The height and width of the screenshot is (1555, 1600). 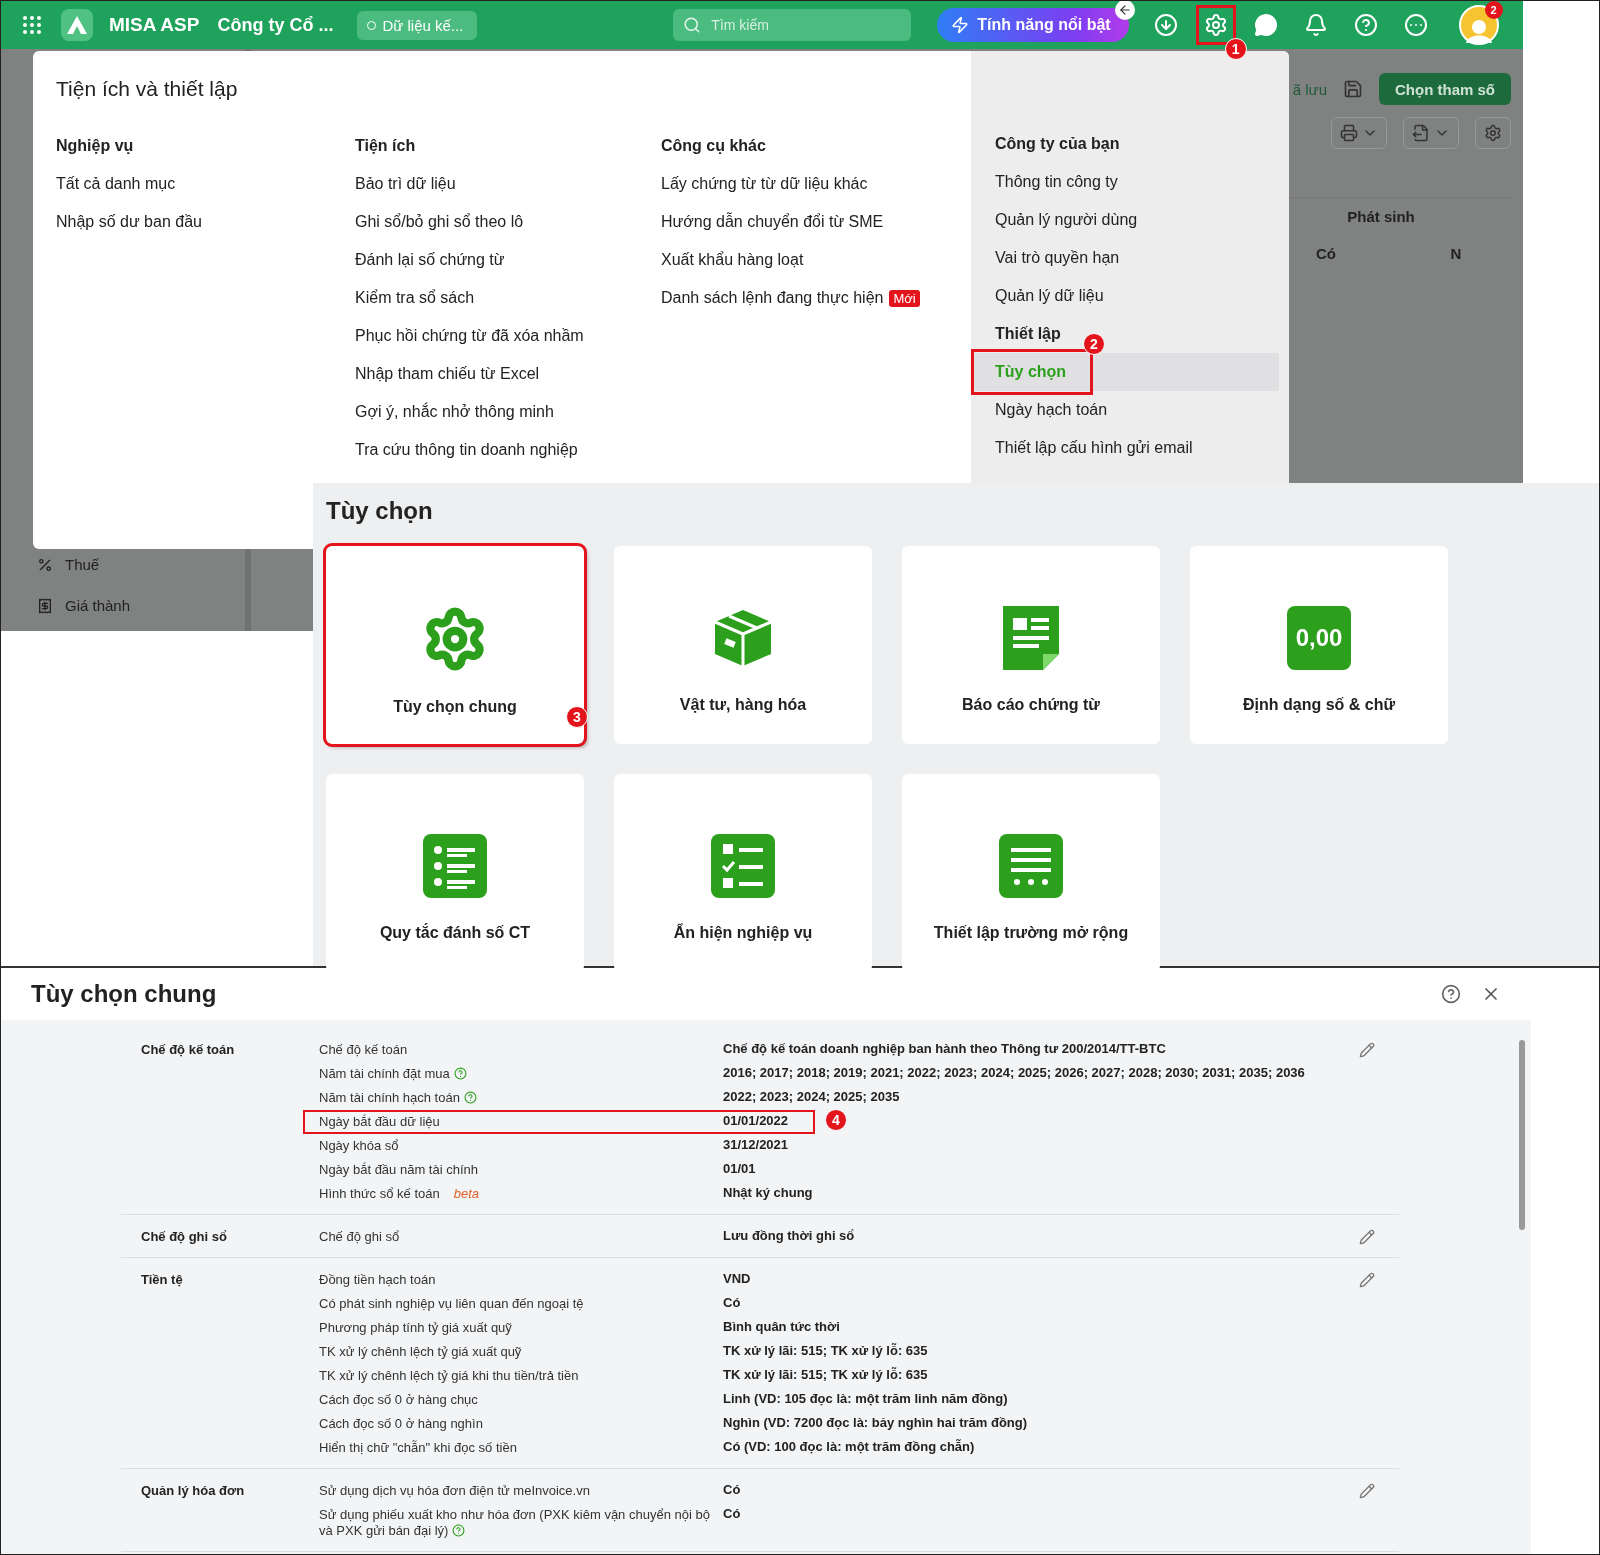 What do you see at coordinates (1125, 182) in the screenshot?
I see `menu-item: Thông tin công ty` at bounding box center [1125, 182].